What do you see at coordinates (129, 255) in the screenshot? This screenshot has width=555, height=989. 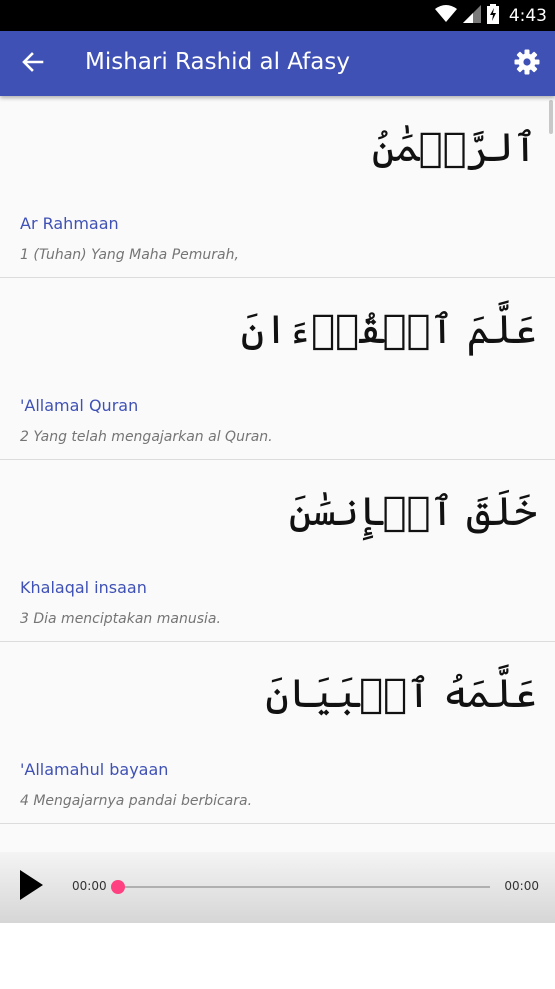 I see `translation-text: 1 (Tuhan) Yang Maha Pemurah,` at bounding box center [129, 255].